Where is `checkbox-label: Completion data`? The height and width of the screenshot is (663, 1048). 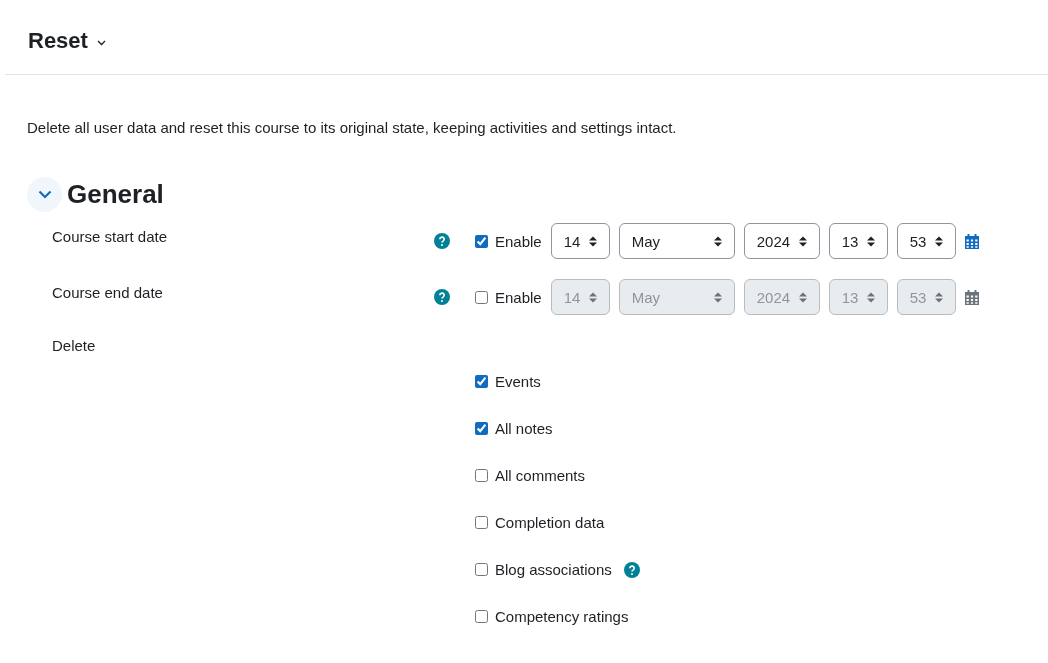
checkbox-label: Completion data is located at coordinates (550, 522).